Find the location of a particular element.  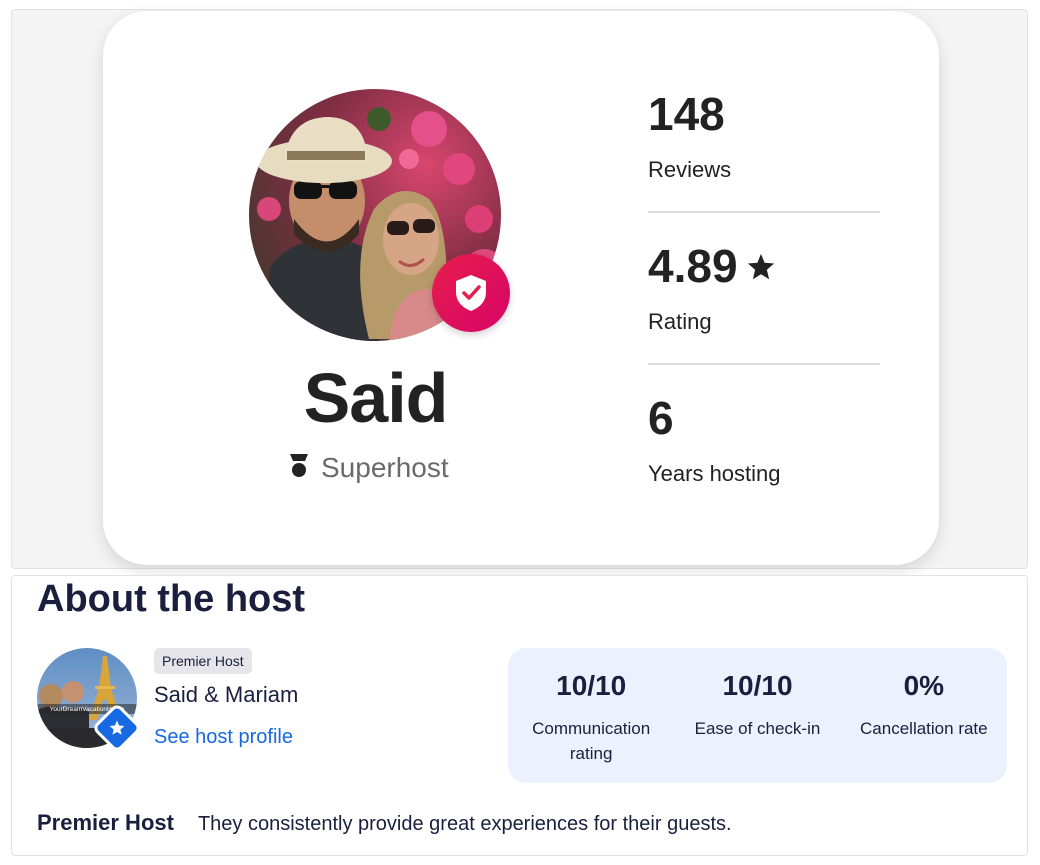

section-title: About the host is located at coordinates (171, 599).